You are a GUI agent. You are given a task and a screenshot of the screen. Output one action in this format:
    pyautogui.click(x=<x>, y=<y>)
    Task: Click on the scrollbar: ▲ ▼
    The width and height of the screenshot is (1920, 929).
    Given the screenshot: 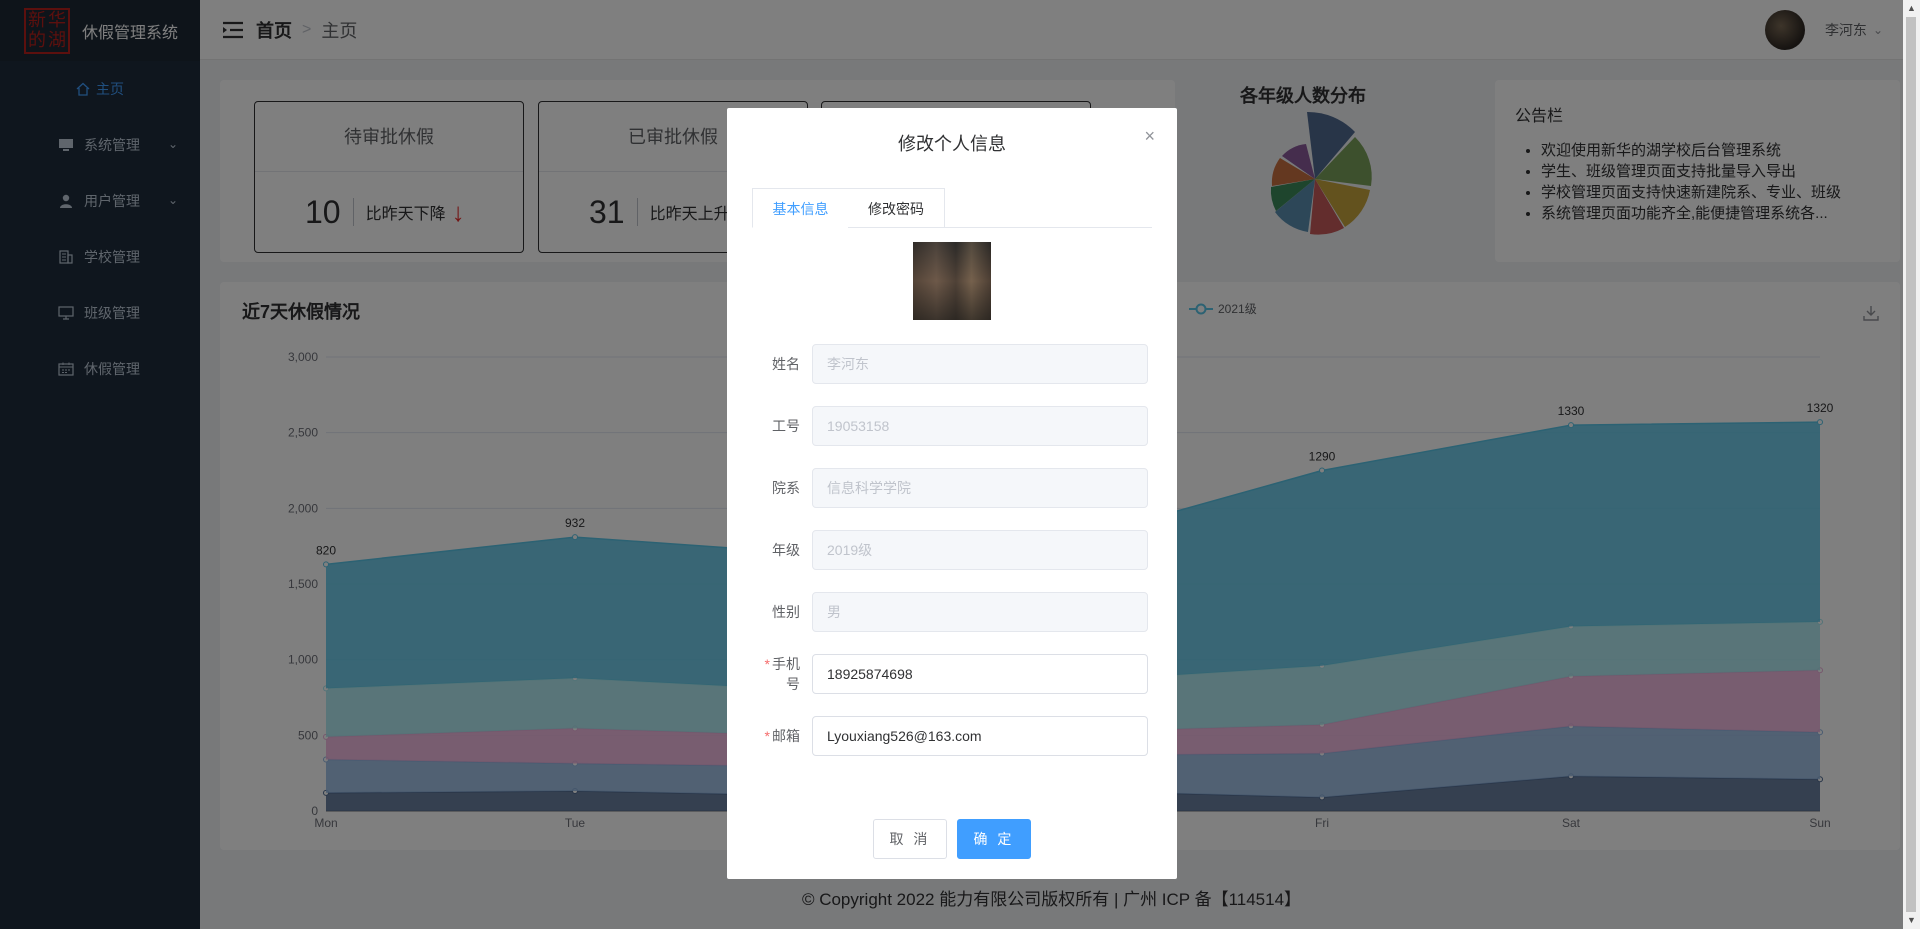 What is the action you would take?
    pyautogui.click(x=1911, y=464)
    